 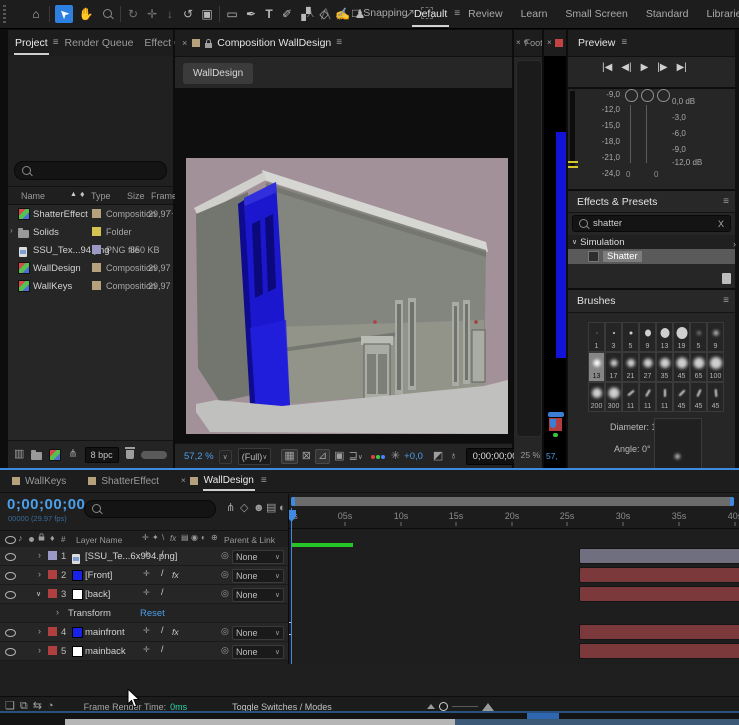 What do you see at coordinates (90, 250) in the screenshot?
I see `project-row-png: SSU_Tex...94.png PNG file 850 KB` at bounding box center [90, 250].